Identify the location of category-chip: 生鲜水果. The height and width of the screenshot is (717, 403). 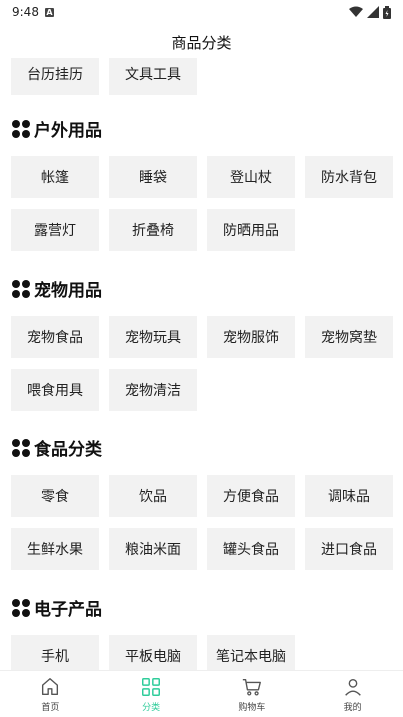
(55, 549).